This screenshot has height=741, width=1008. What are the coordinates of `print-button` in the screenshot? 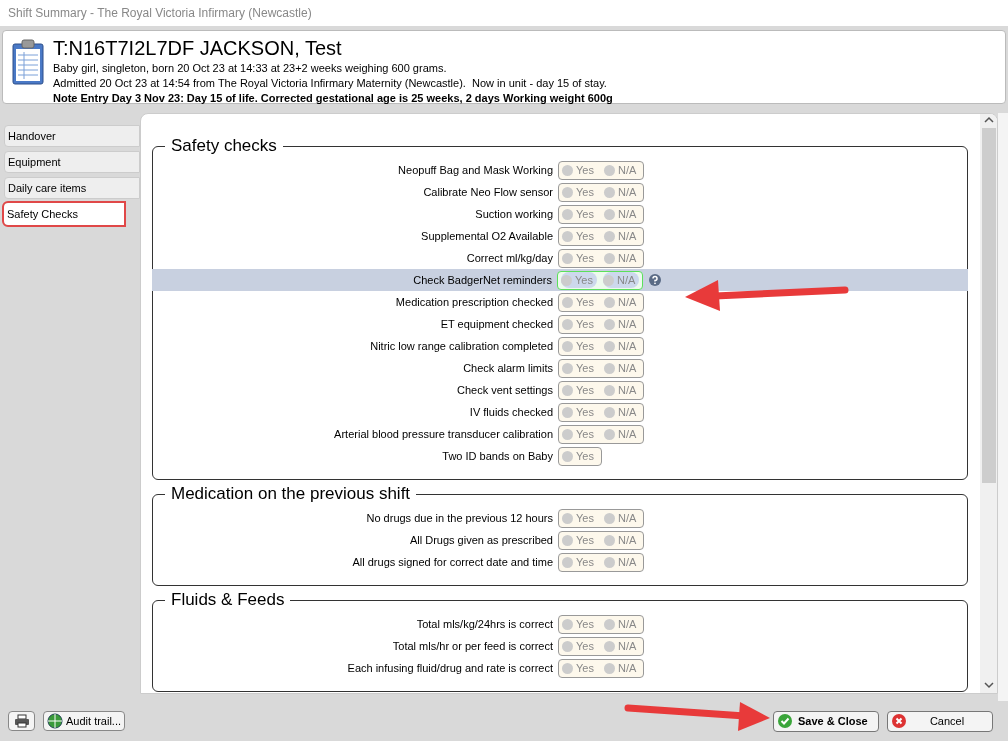 It's located at (21, 721).